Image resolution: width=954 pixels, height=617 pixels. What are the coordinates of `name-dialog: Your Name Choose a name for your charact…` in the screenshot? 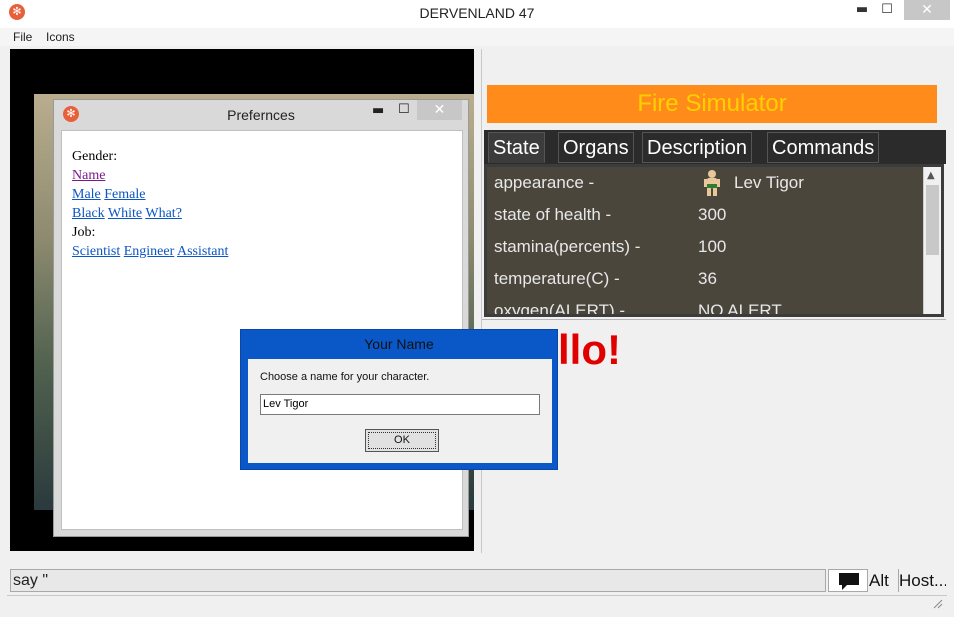 It's located at (399, 399).